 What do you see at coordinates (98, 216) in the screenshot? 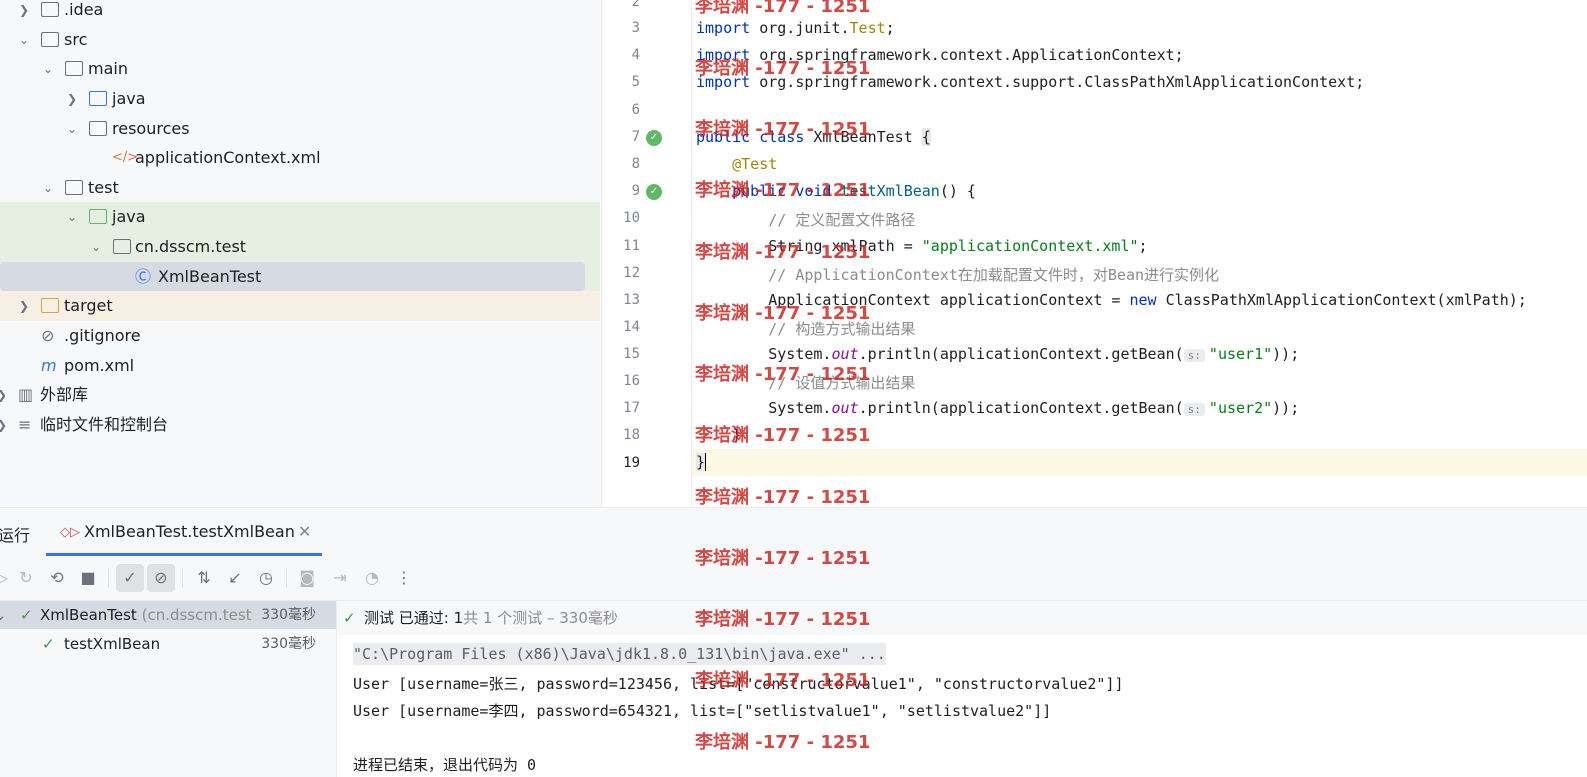
I see `test-source-folder-icon` at bounding box center [98, 216].